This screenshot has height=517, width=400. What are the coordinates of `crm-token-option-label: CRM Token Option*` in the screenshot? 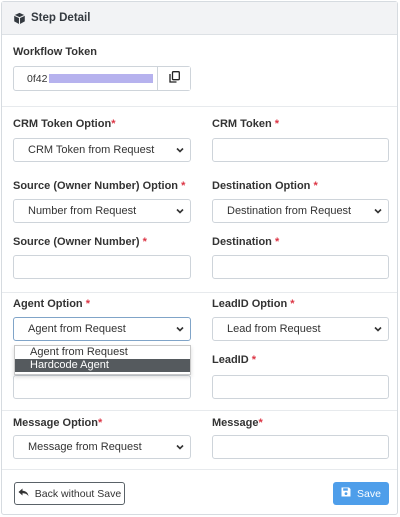 It's located at (64, 124).